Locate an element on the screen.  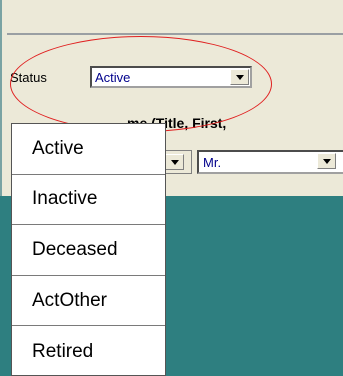
secondary-select is located at coordinates (177, 162).